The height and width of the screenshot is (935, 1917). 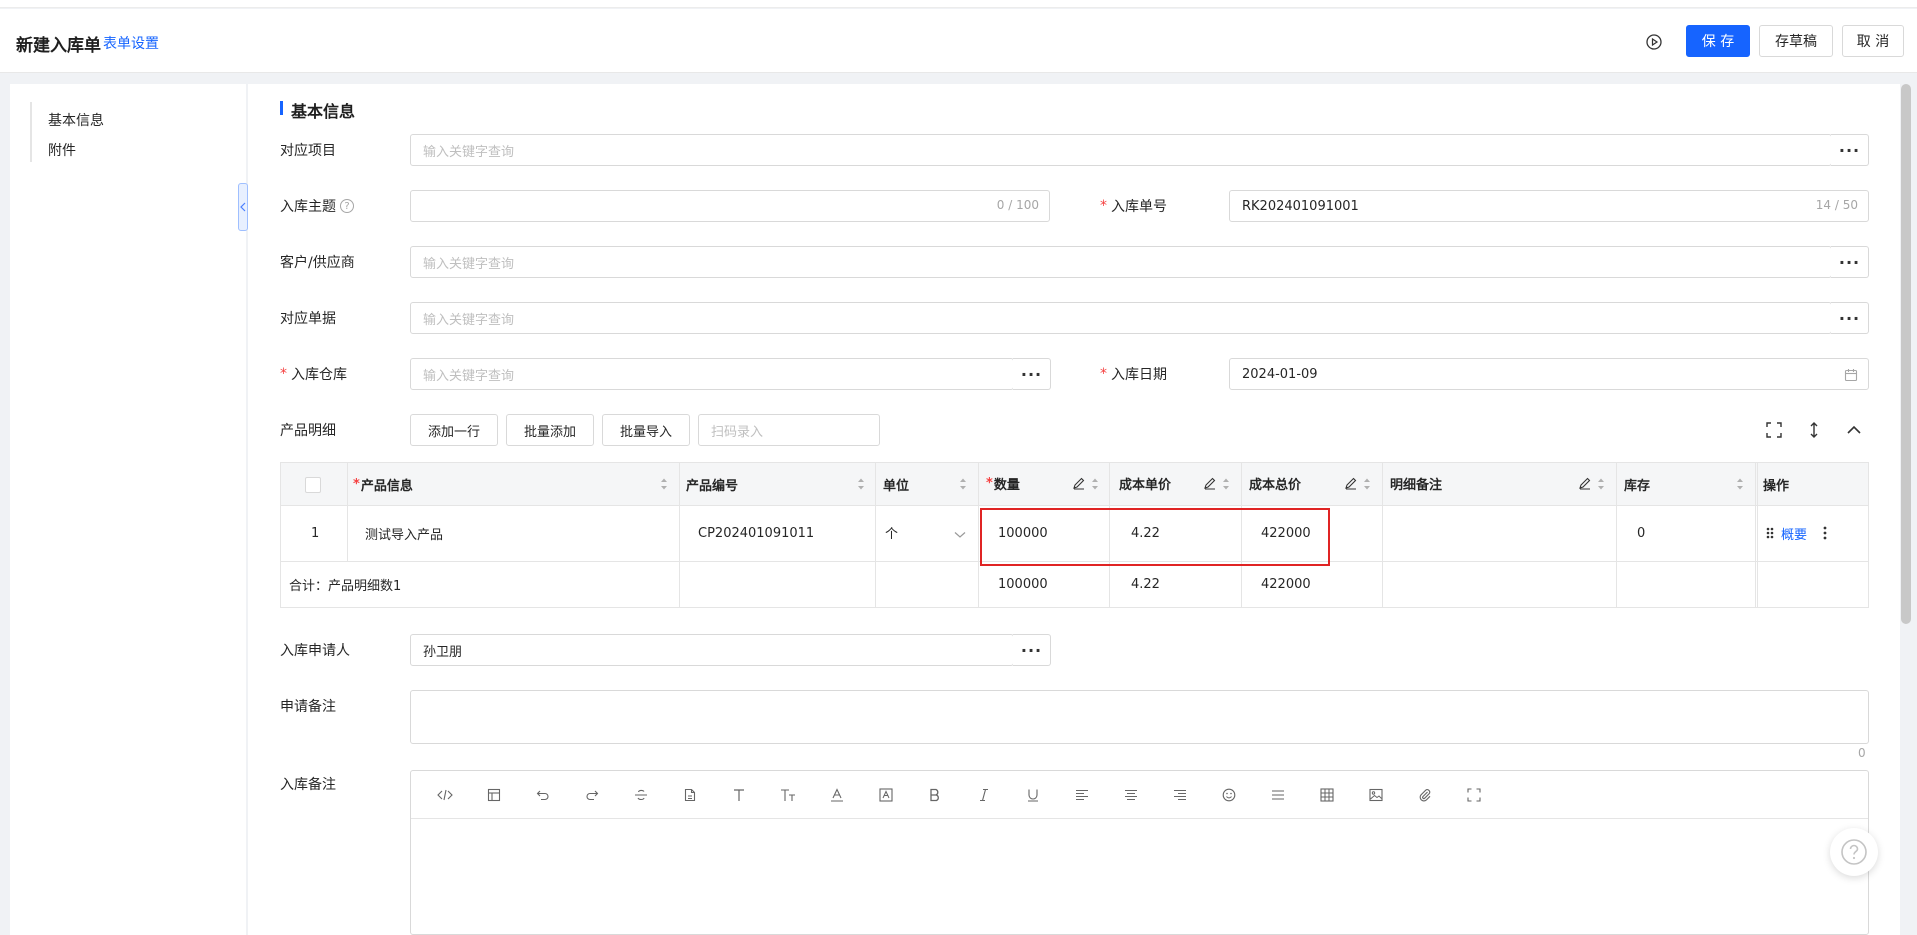 I want to click on header-product-code: 产品编号, so click(x=712, y=484).